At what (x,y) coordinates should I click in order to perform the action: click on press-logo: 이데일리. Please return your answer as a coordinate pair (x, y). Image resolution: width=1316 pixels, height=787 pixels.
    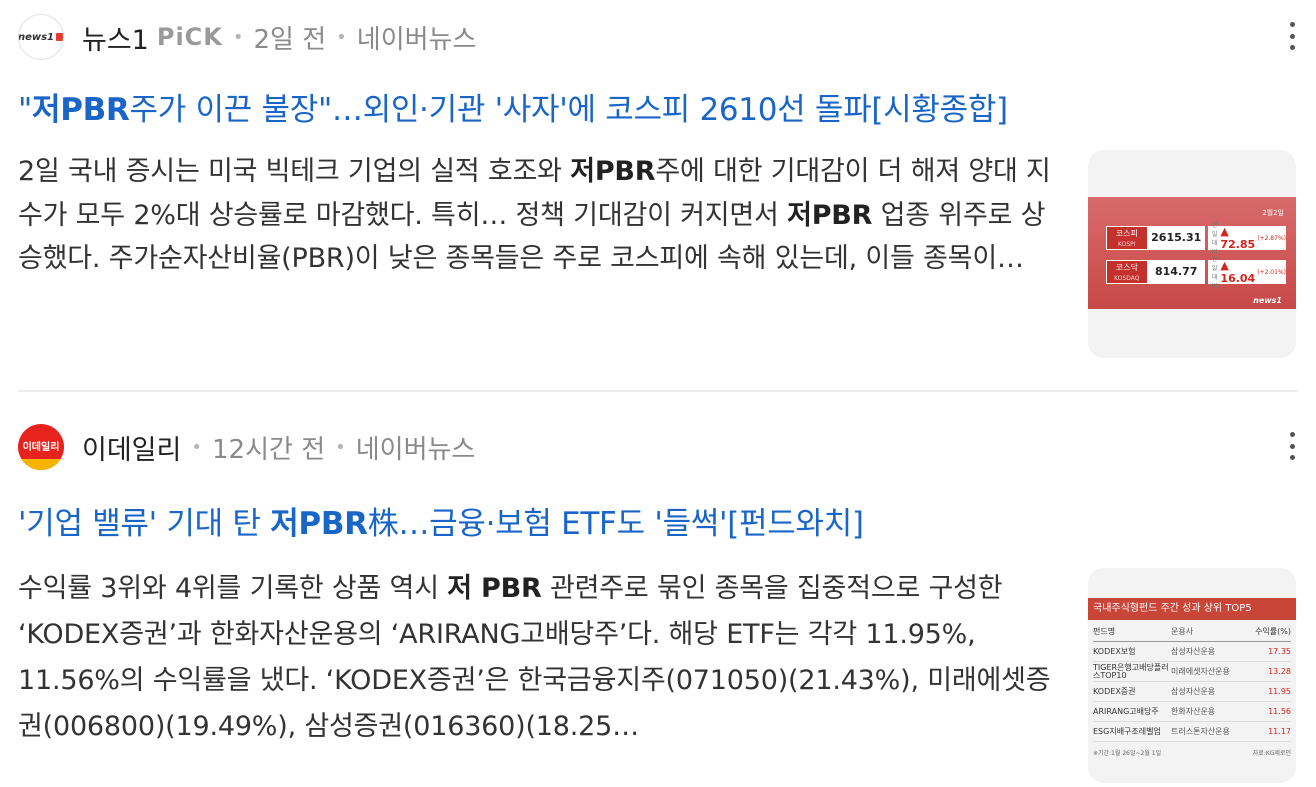
    Looking at the image, I should click on (41, 447).